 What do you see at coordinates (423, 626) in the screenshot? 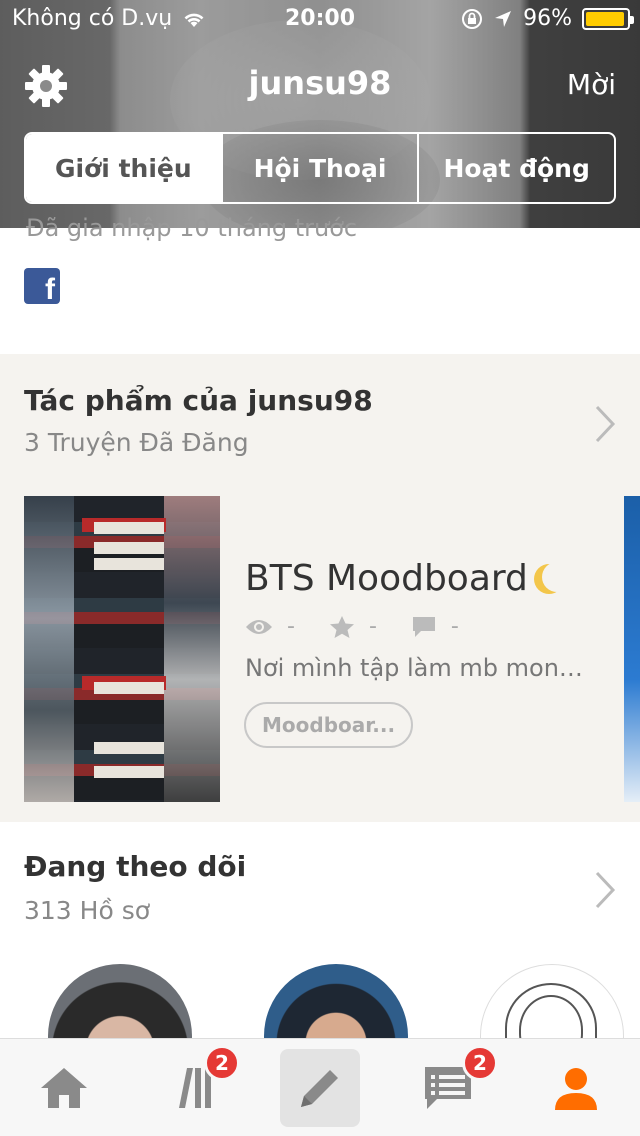
I see `comment-icon` at bounding box center [423, 626].